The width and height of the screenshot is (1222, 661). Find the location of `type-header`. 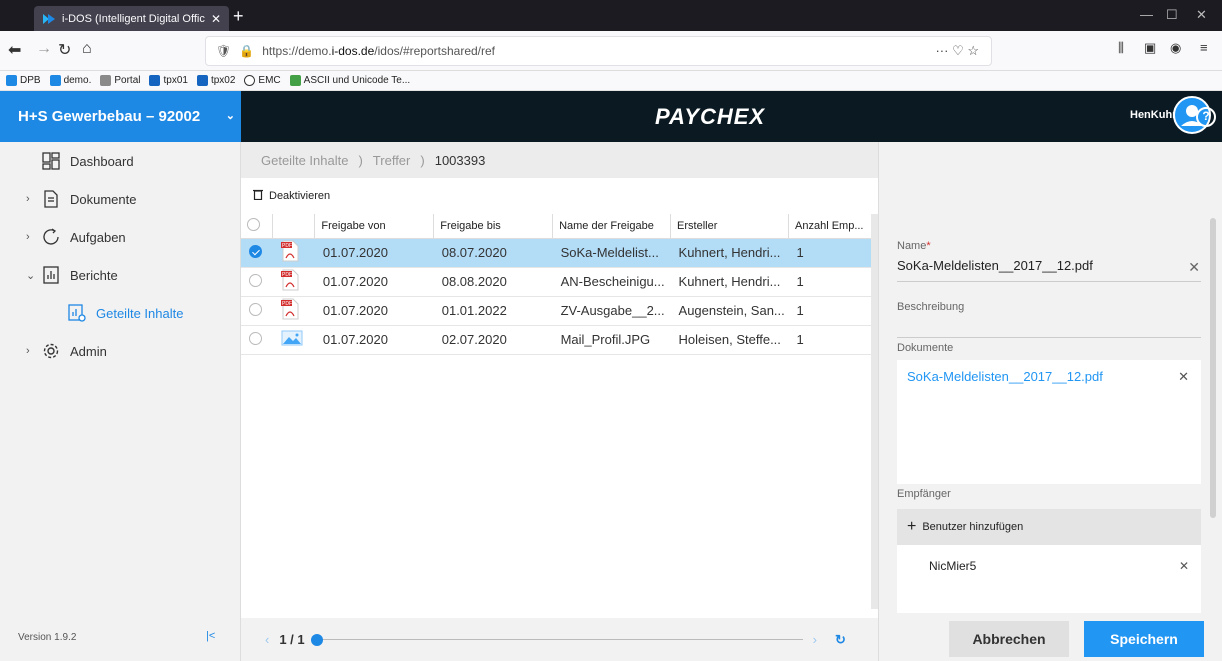

type-header is located at coordinates (294, 226).